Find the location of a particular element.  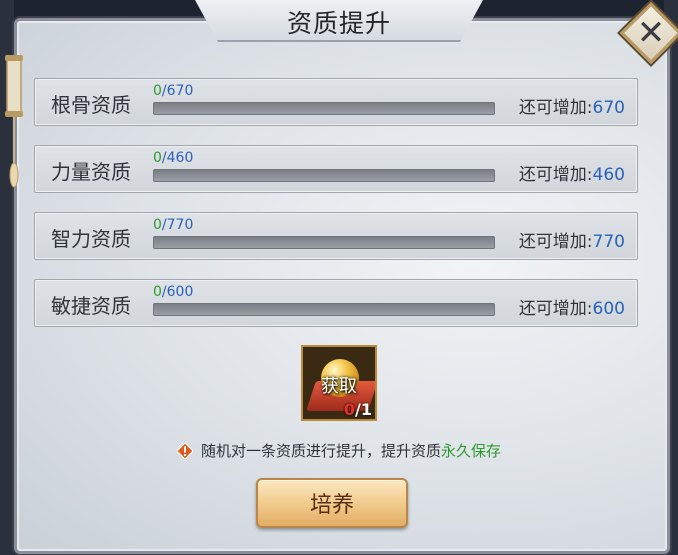

item-required: 1 is located at coordinates (366, 409).